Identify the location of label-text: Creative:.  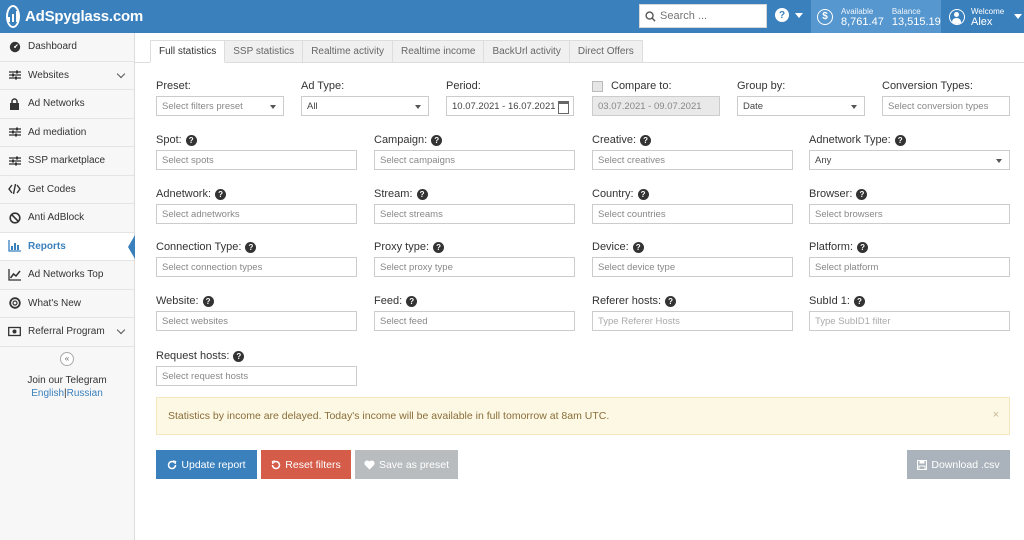
(614, 140).